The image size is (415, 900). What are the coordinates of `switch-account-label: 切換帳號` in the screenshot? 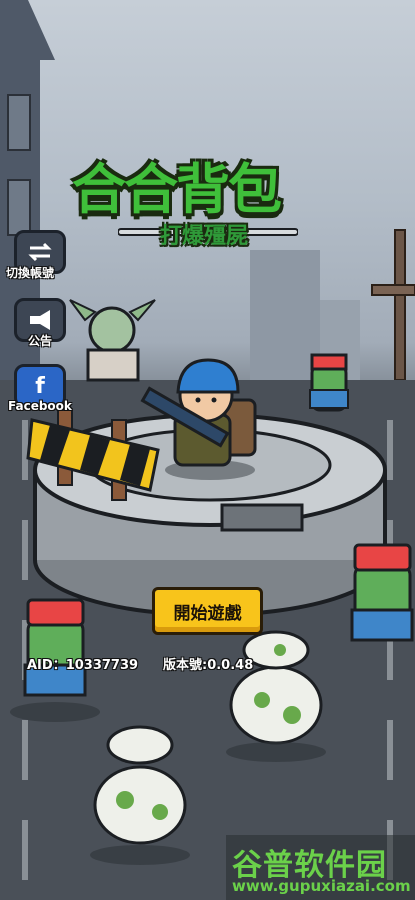 It's located at (30, 273).